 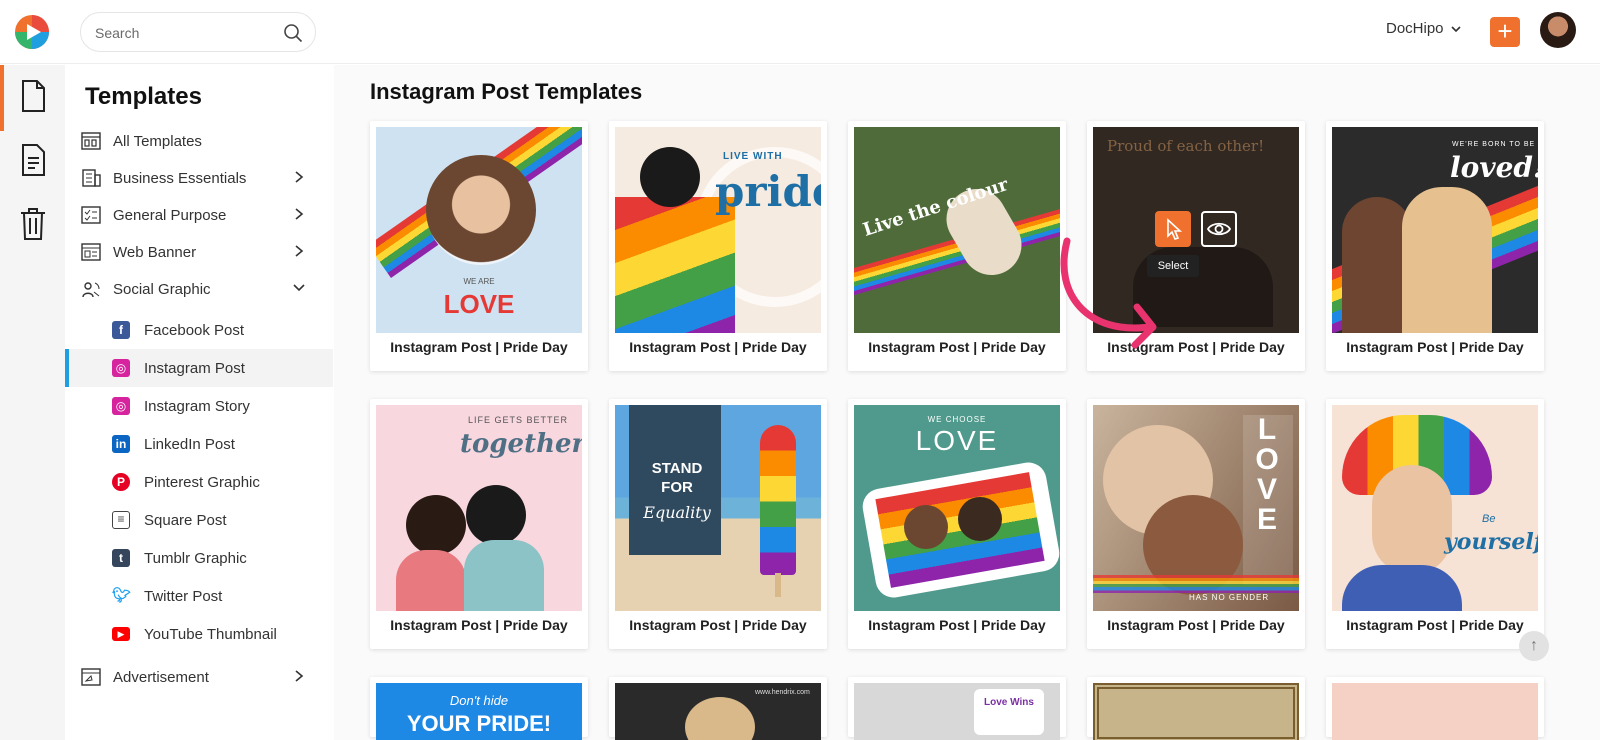 I want to click on sidebar-item-business-essentials: Business Essentials, so click(x=199, y=178).